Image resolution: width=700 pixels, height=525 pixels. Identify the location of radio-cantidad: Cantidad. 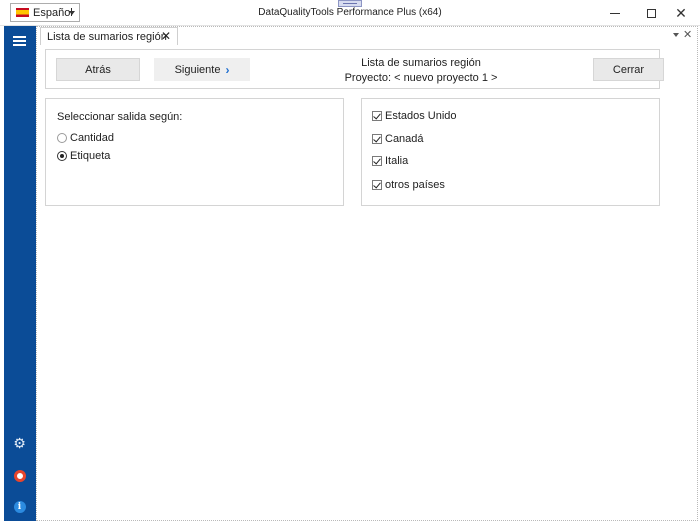
(85, 138).